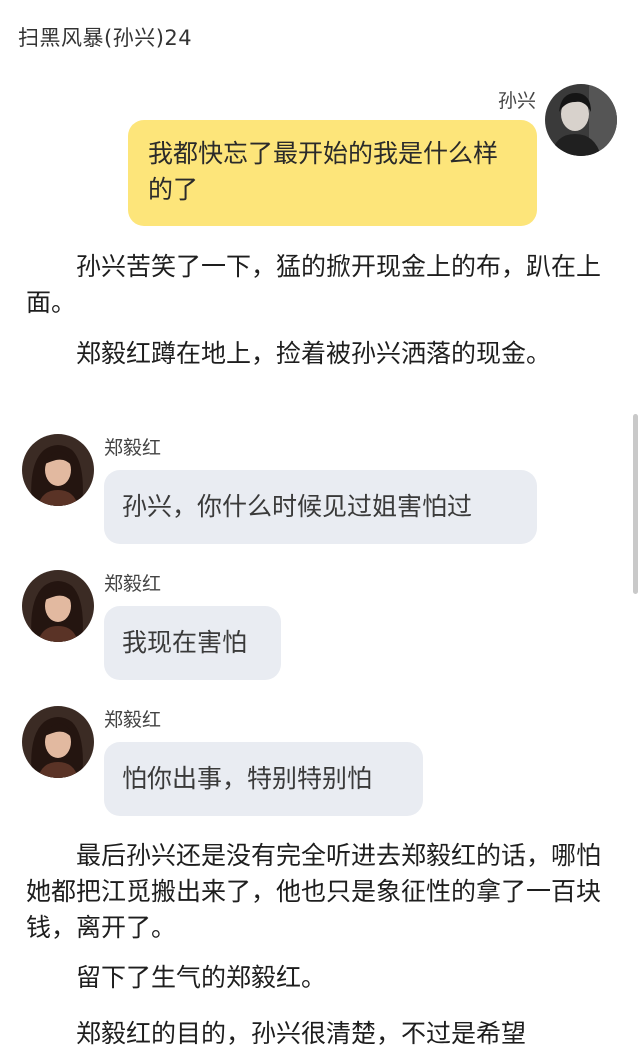 The height and width of the screenshot is (1048, 640). I want to click on sender-name: 孙兴, so click(516, 101).